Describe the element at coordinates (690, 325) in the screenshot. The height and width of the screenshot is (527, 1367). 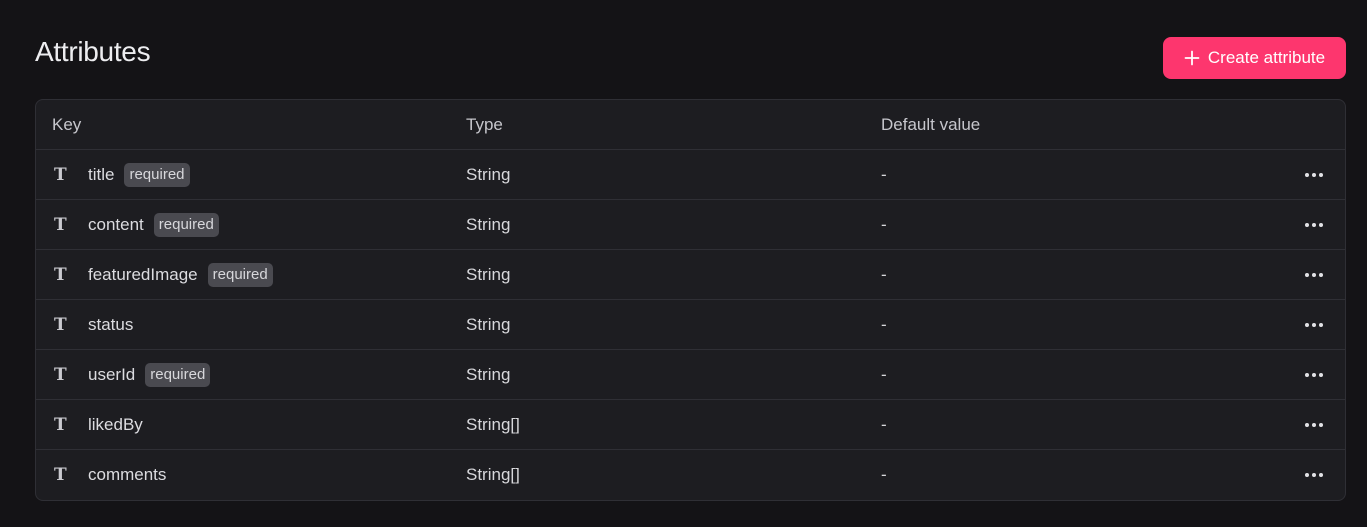
I see `table-row: T status String -` at that location.